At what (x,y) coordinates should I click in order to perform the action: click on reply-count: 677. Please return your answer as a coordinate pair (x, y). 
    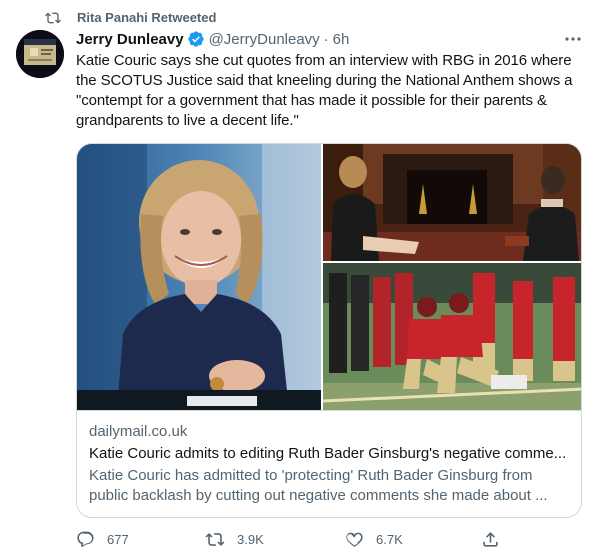
    Looking at the image, I should click on (118, 539).